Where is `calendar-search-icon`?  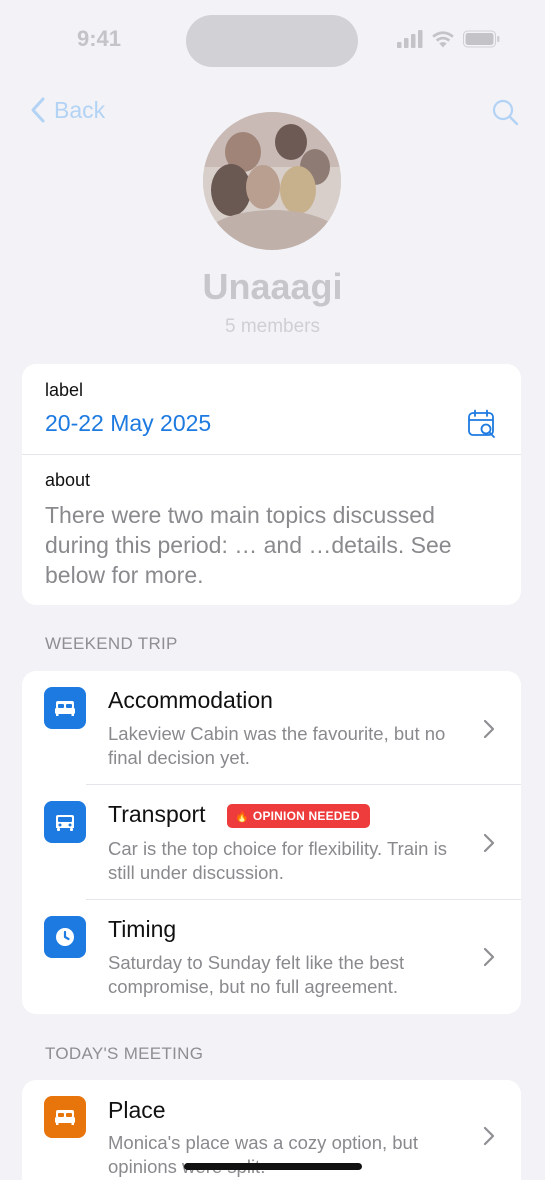
calendar-search-icon is located at coordinates (482, 426).